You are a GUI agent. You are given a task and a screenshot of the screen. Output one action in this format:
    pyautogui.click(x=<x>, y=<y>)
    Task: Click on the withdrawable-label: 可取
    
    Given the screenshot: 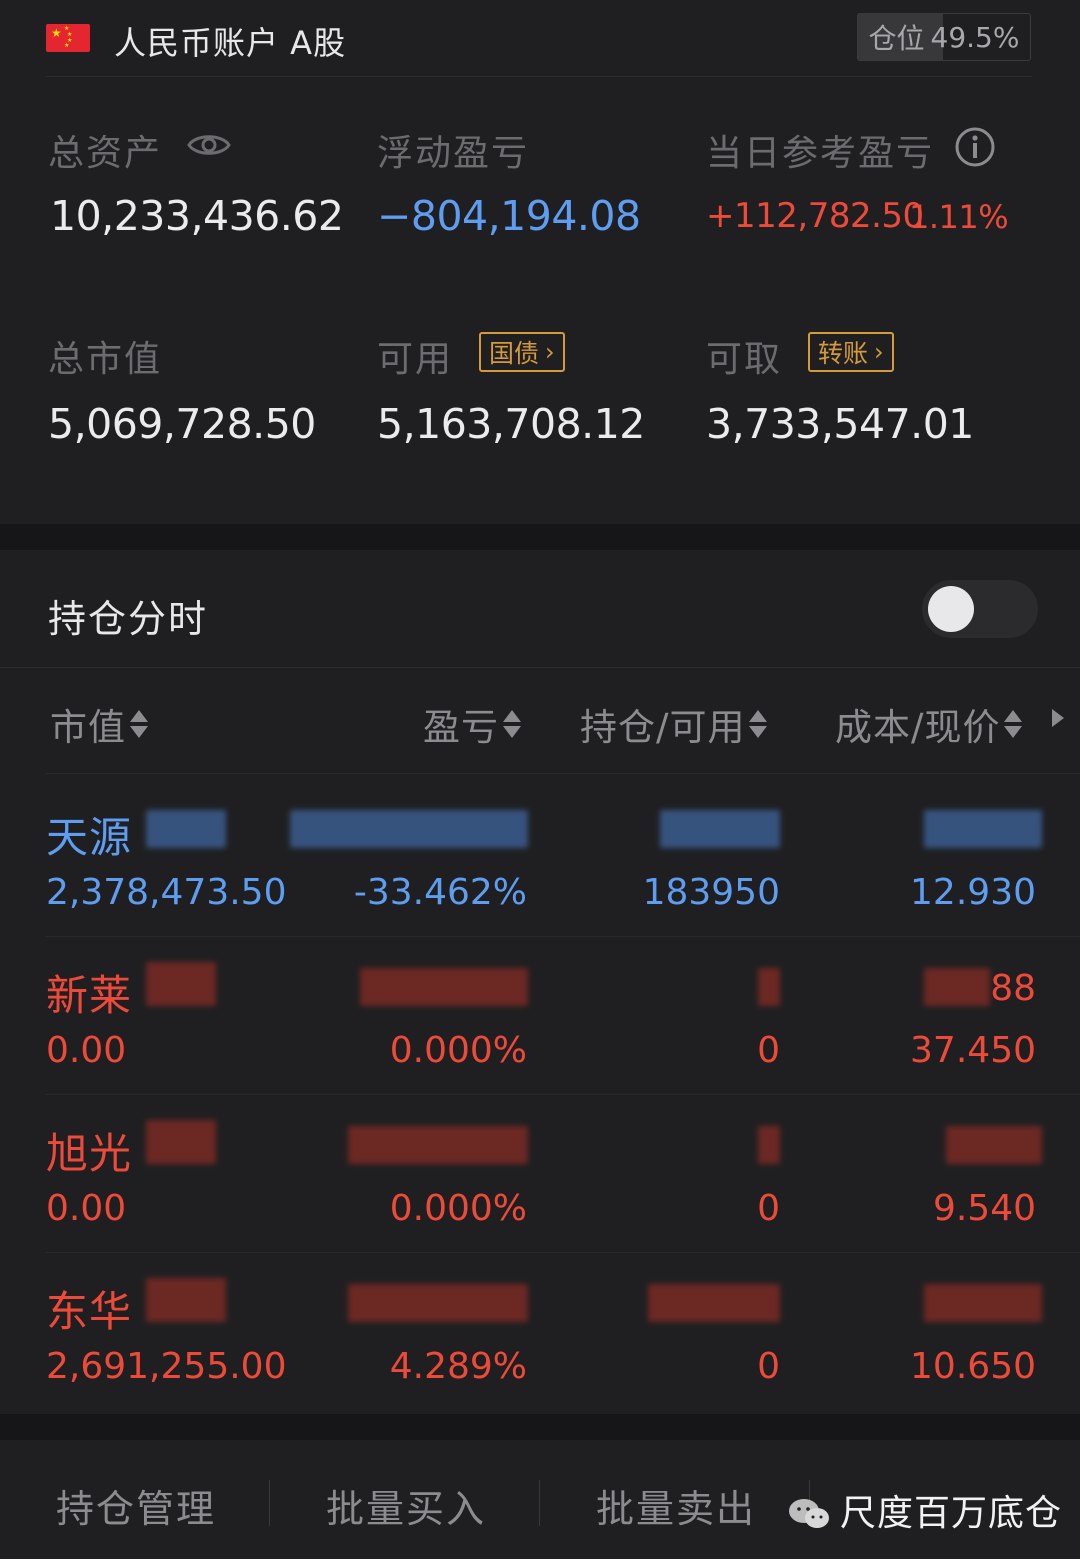 What is the action you would take?
    pyautogui.click(x=744, y=359)
    